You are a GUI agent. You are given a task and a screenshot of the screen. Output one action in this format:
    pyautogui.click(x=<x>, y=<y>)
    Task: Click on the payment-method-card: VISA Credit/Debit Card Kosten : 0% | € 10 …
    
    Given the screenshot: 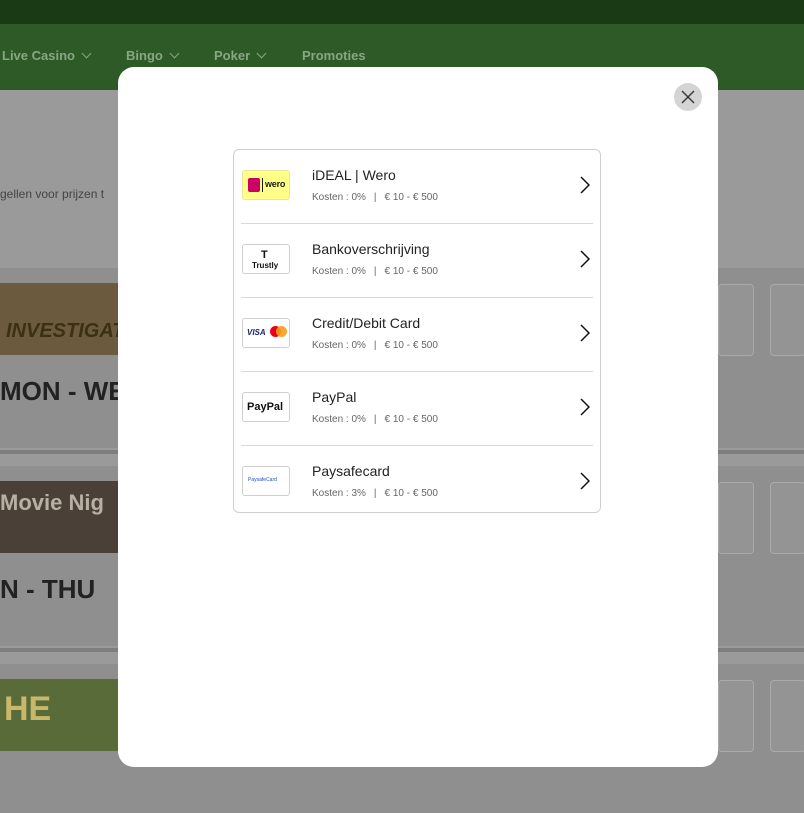 What is the action you would take?
    pyautogui.click(x=417, y=335)
    